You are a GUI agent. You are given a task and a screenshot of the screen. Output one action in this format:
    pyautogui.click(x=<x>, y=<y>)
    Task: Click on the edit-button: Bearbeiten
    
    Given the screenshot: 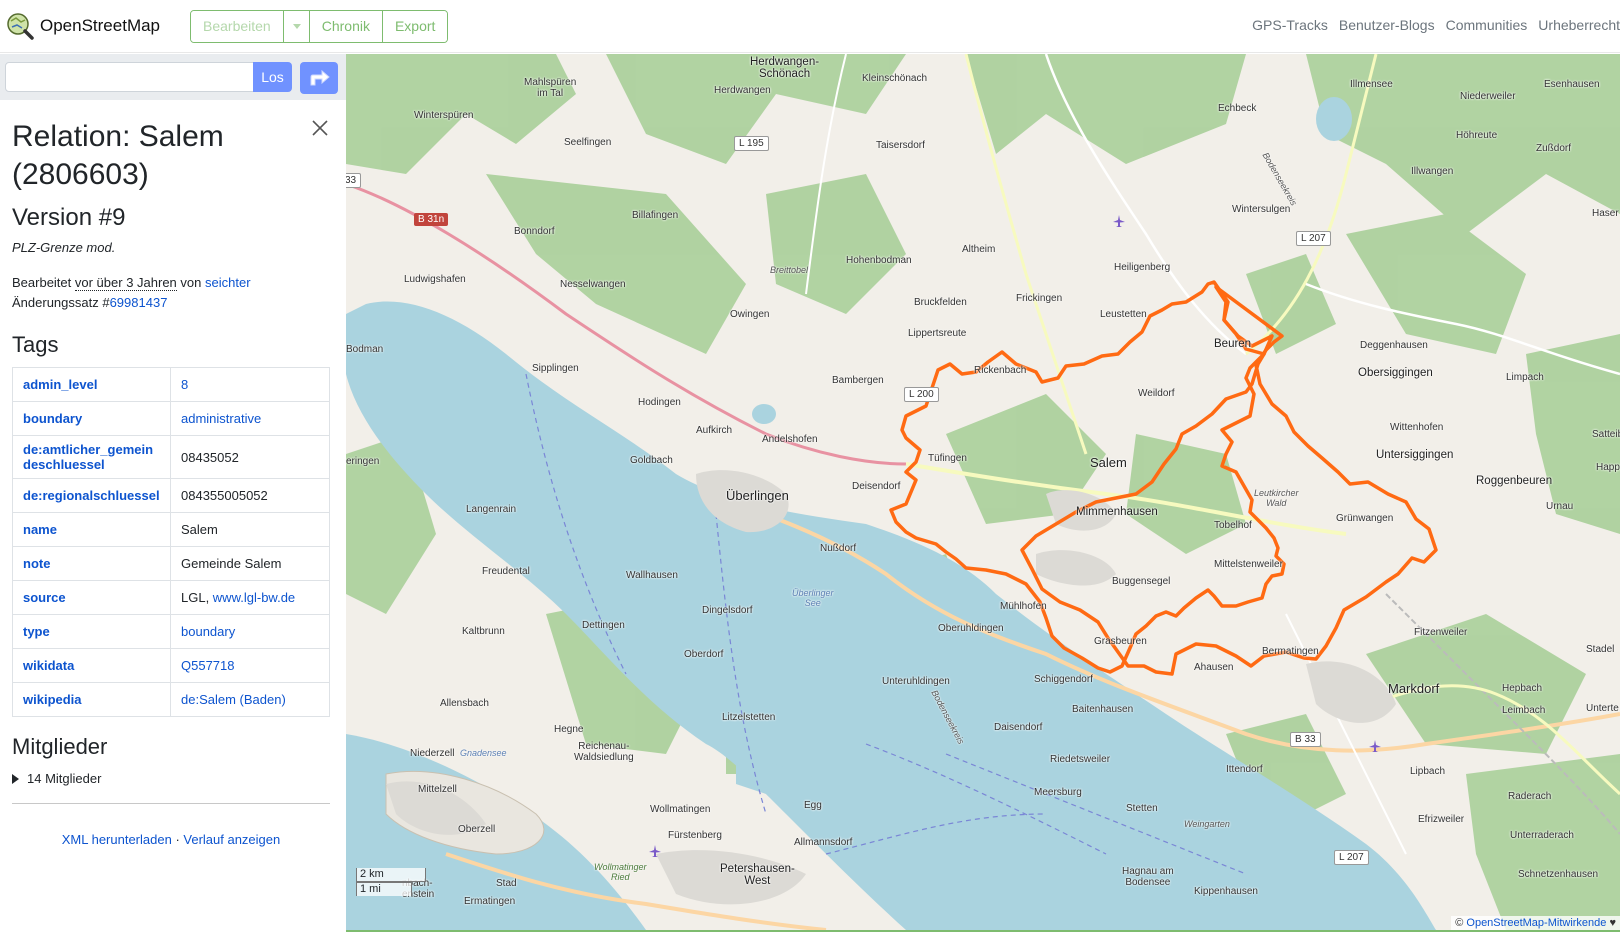 What is the action you would take?
    pyautogui.click(x=237, y=26)
    